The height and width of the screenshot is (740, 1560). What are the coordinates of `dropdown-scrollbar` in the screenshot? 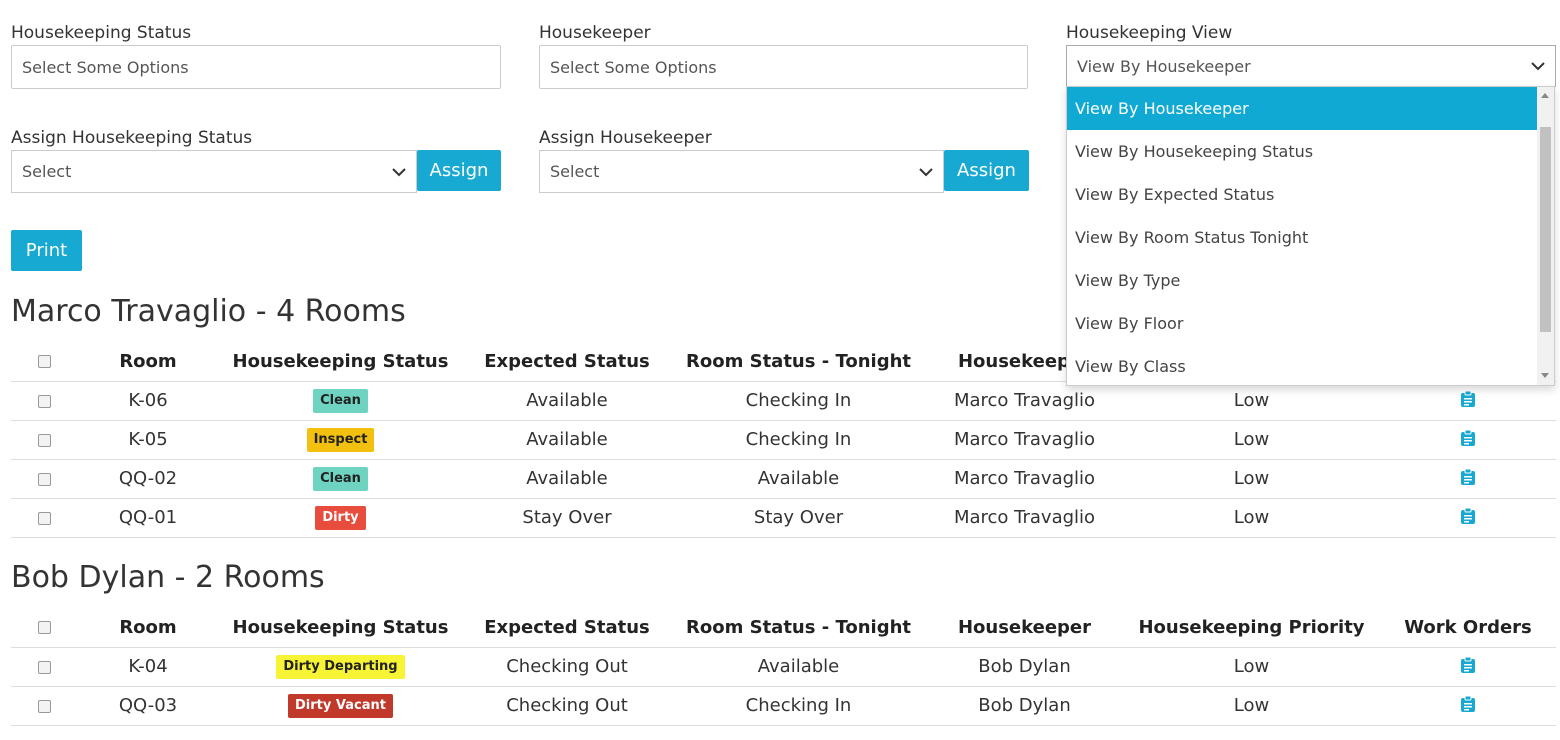 It's located at (1545, 236).